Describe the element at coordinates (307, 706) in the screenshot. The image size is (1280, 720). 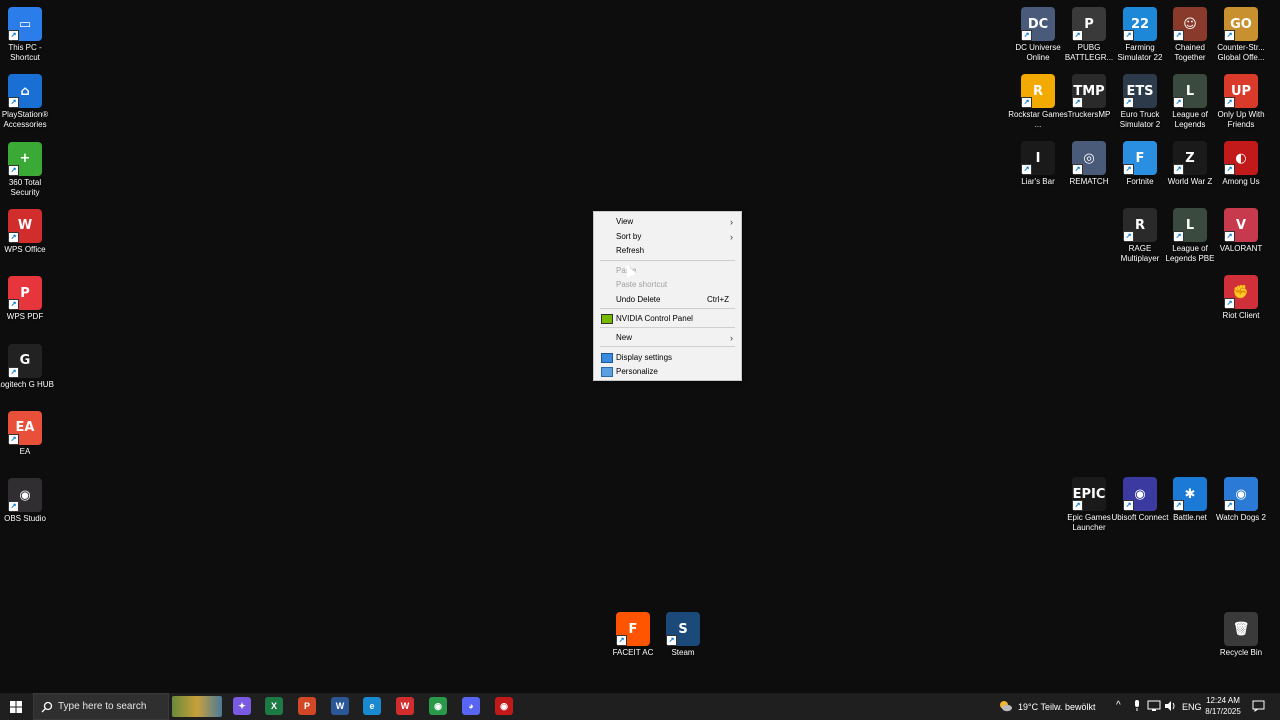
I see `powerpoint-icon: P` at that location.